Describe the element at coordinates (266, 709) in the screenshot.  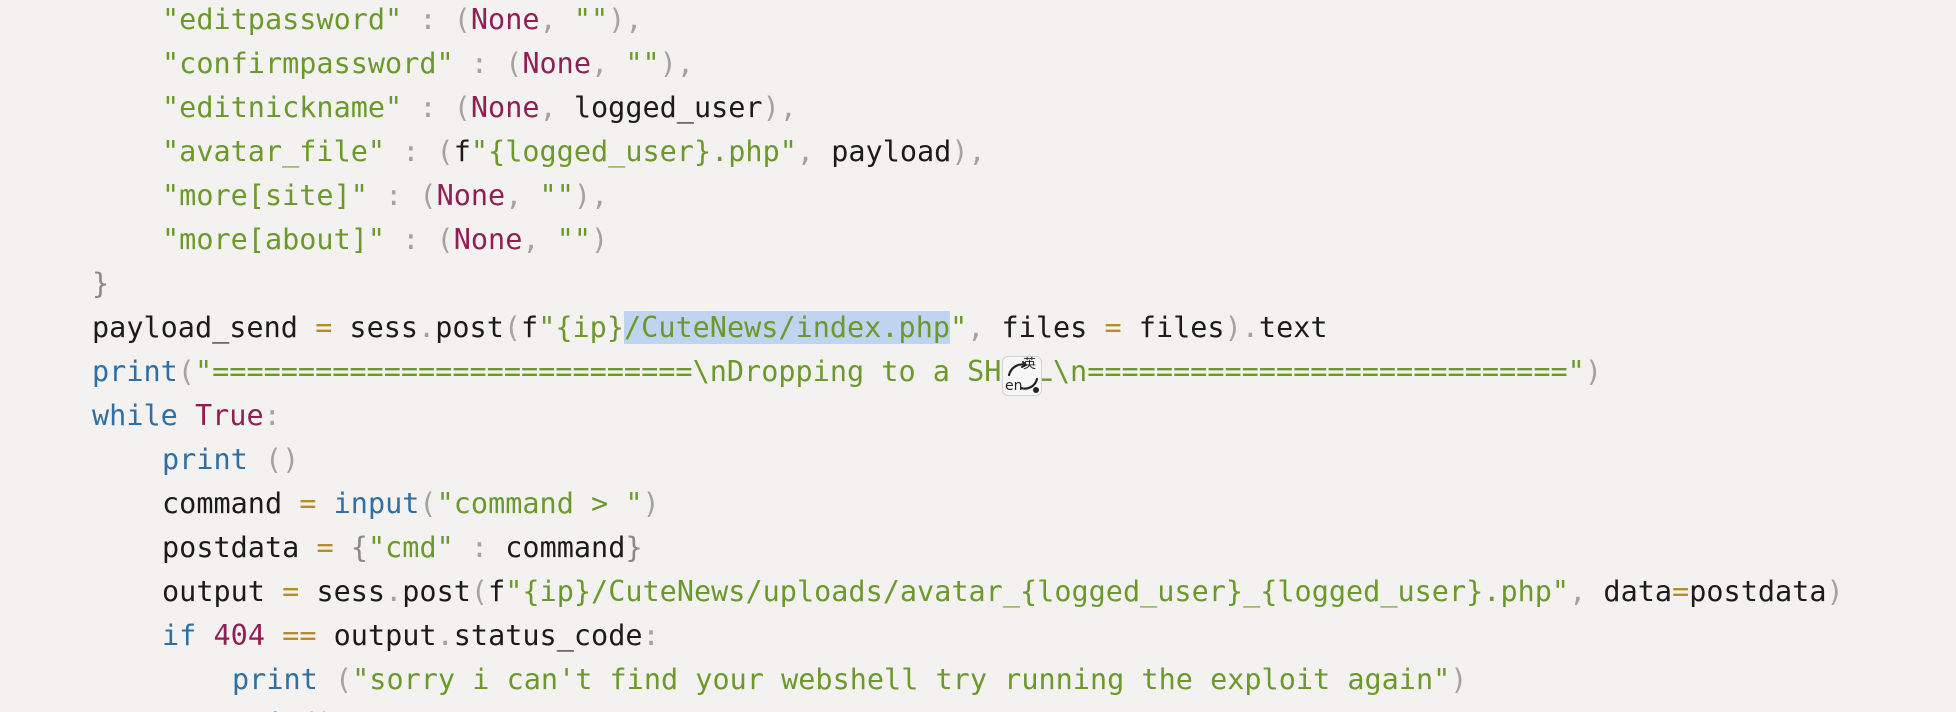
I see `code-token: exit` at that location.